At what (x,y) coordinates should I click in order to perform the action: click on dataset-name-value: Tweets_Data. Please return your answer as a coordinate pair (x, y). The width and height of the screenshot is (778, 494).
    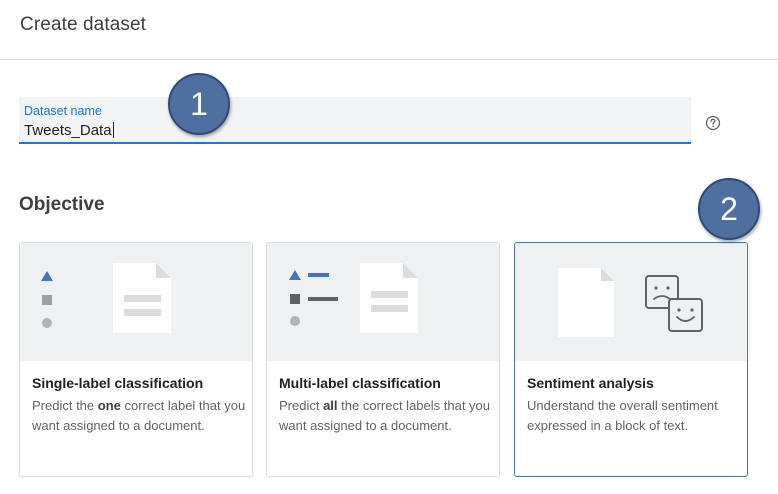
    Looking at the image, I should click on (68, 130).